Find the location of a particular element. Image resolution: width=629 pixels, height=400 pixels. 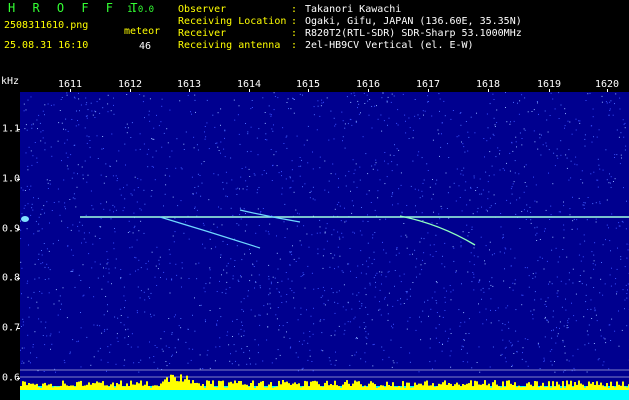

frequency-axis: kHz 1.1 1.0 0.9 0.8 0.7 0.6 is located at coordinates (10, 236).